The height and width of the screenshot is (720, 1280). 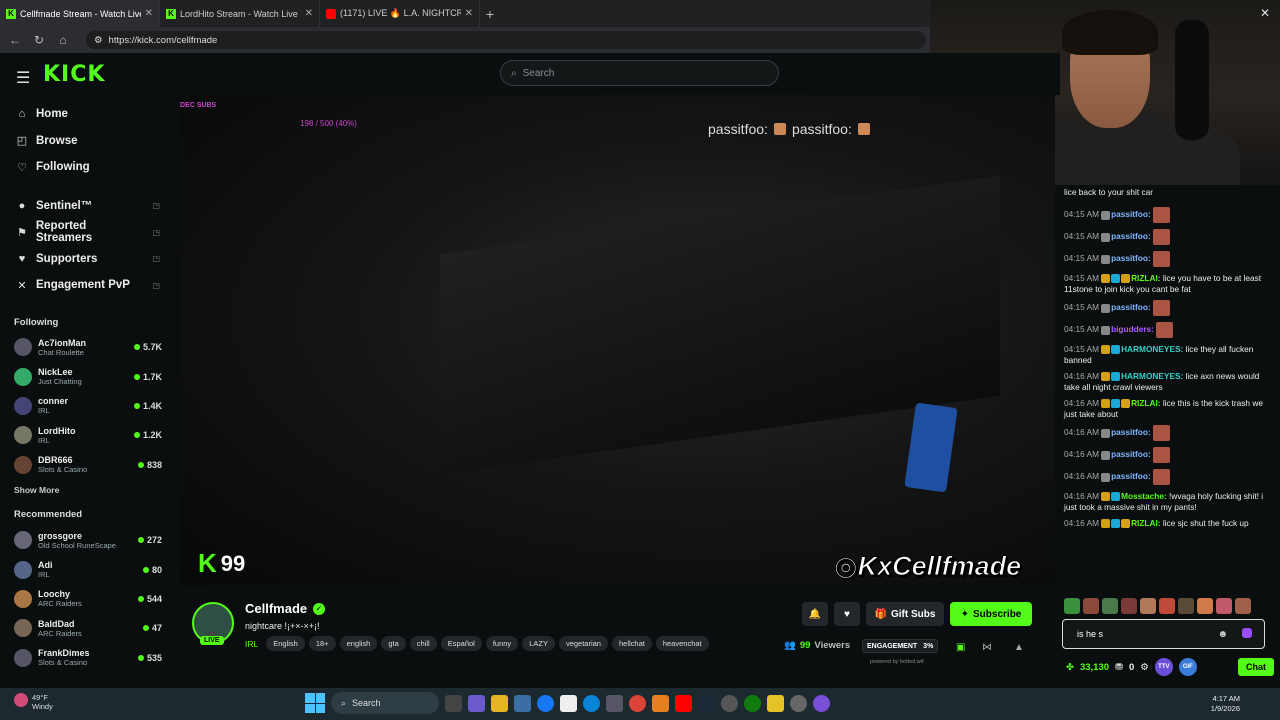 What do you see at coordinates (85, 285) in the screenshot?
I see `sidebar-item-engagement: ✕ Engagement PvP ◳` at bounding box center [85, 285].